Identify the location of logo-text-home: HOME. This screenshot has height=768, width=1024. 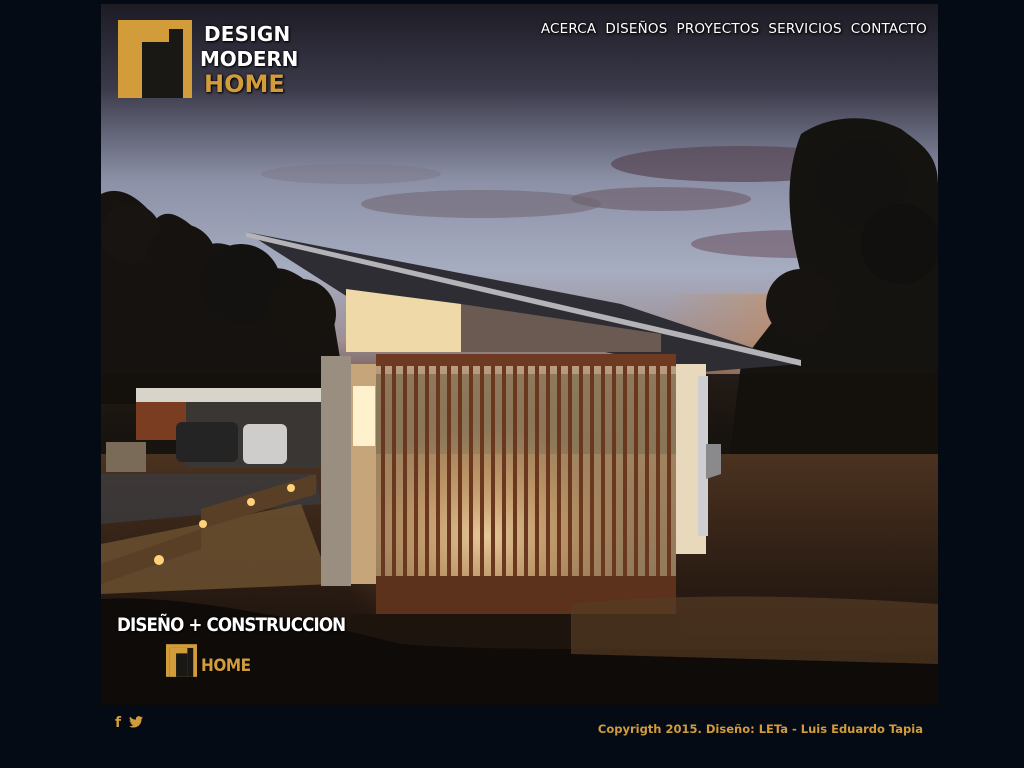
(244, 84).